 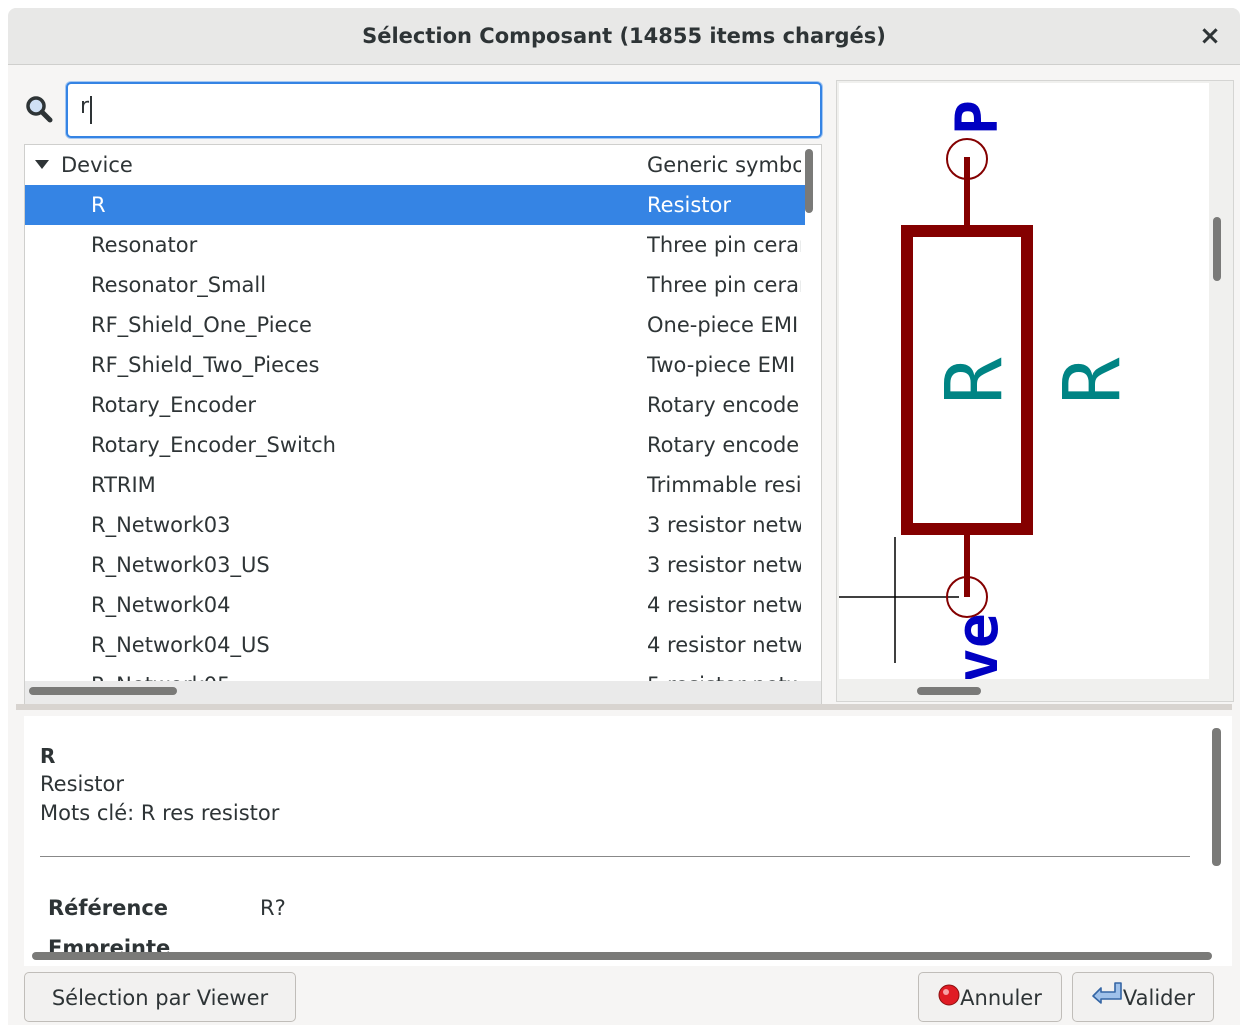 What do you see at coordinates (42, 164) in the screenshot?
I see `expander-down-icon` at bounding box center [42, 164].